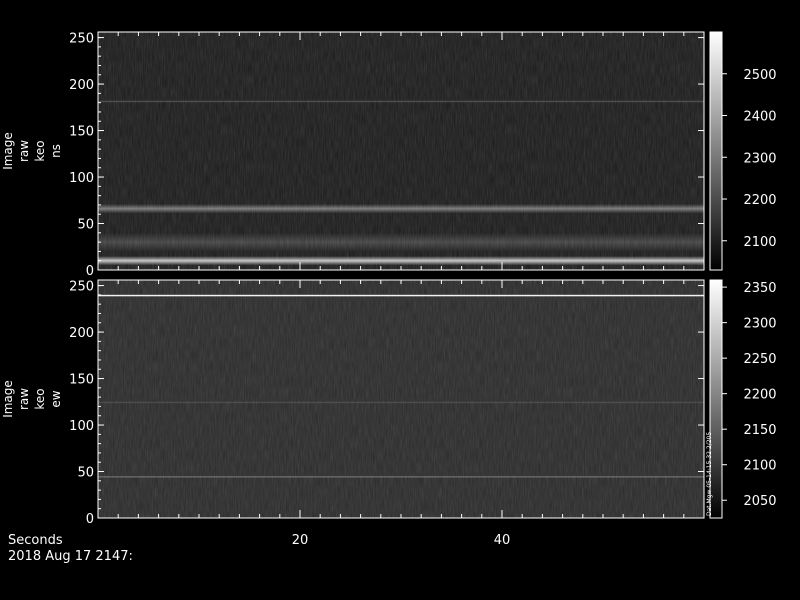 The height and width of the screenshot is (600, 800). I want to click on top-colorbar-tick-label: 2300, so click(759, 158).